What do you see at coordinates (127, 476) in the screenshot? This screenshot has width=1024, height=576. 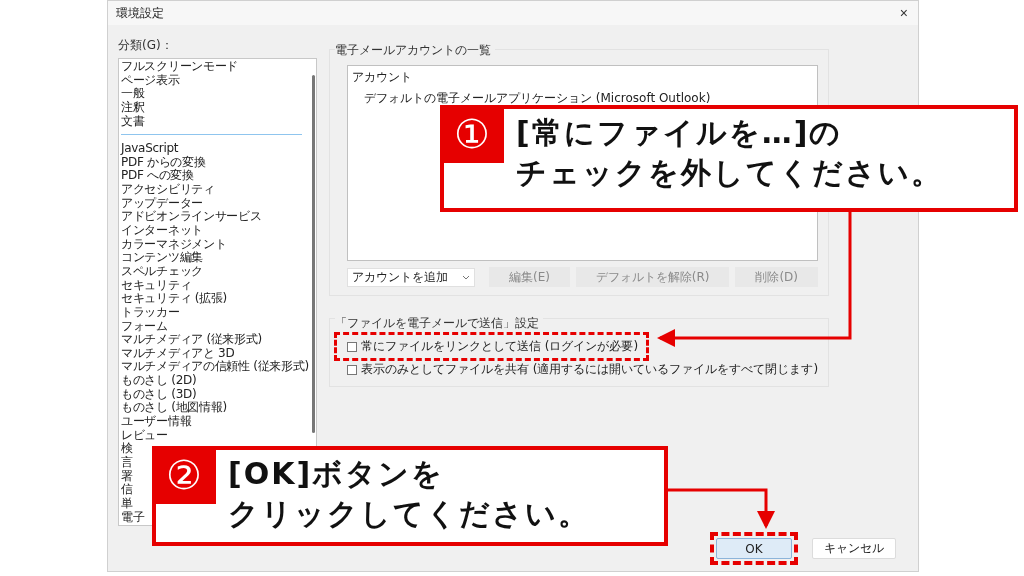 I see `category-item: 署` at bounding box center [127, 476].